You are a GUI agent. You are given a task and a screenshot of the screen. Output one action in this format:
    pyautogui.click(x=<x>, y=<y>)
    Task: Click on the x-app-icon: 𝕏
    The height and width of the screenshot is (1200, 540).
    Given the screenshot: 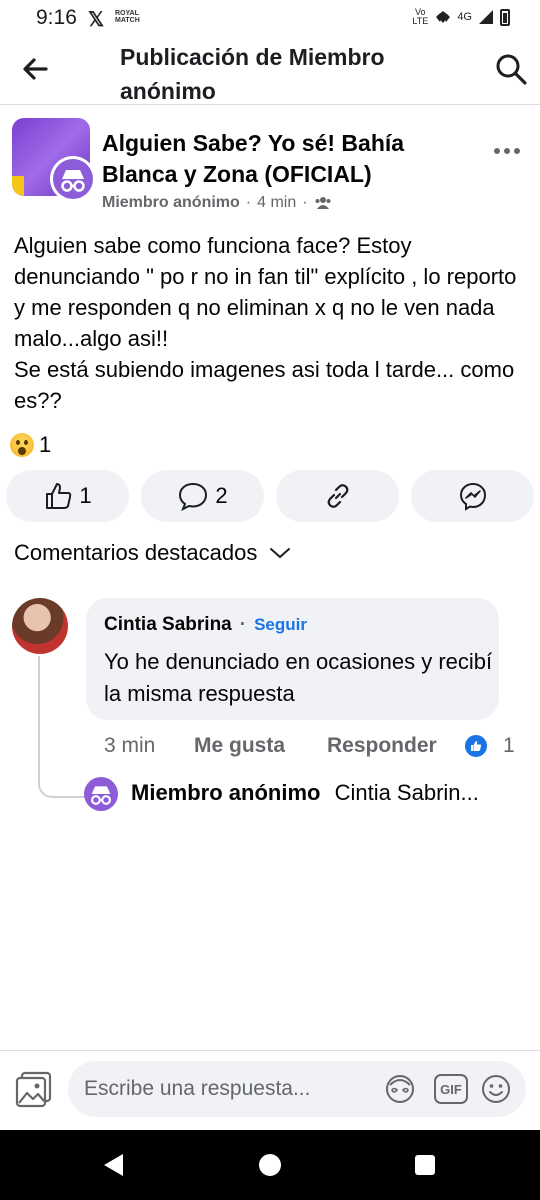 What is the action you would take?
    pyautogui.click(x=96, y=20)
    